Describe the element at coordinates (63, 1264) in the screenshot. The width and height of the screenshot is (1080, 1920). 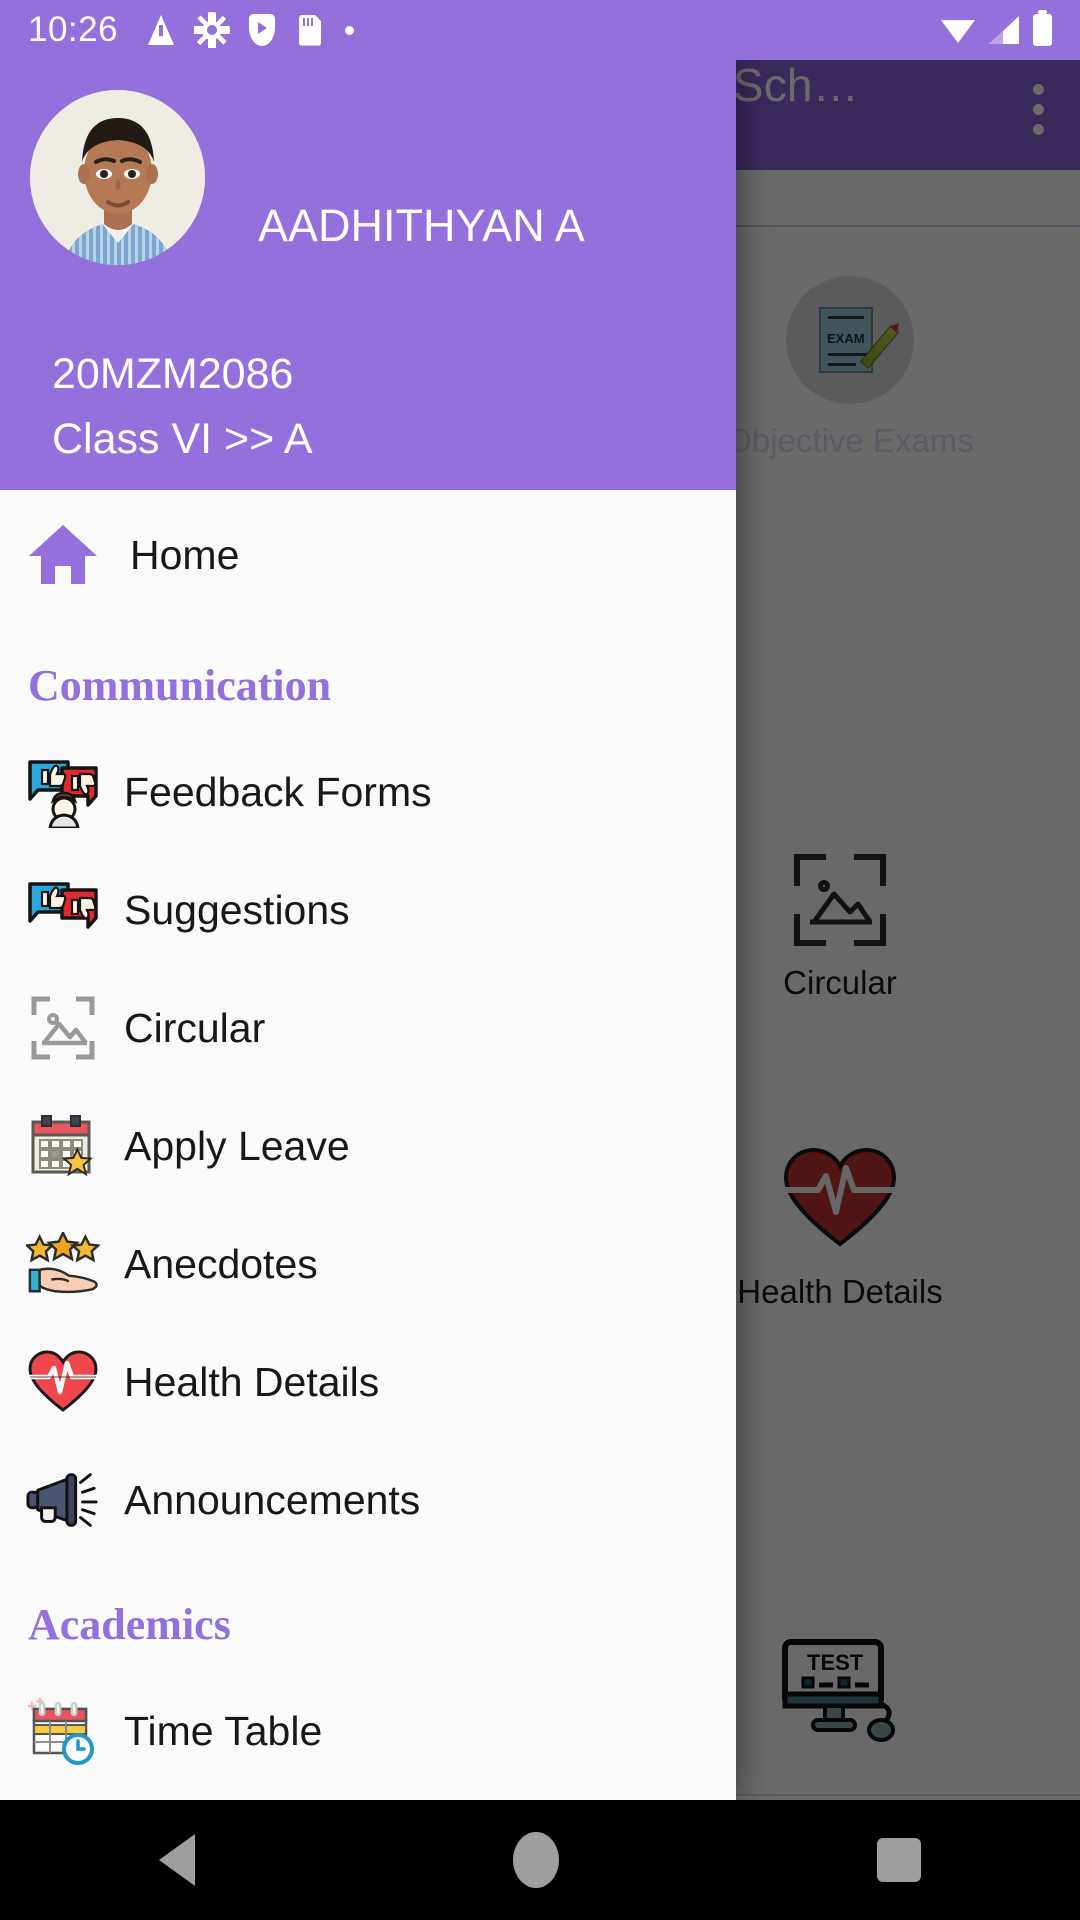
I see `stars-hand-icon` at that location.